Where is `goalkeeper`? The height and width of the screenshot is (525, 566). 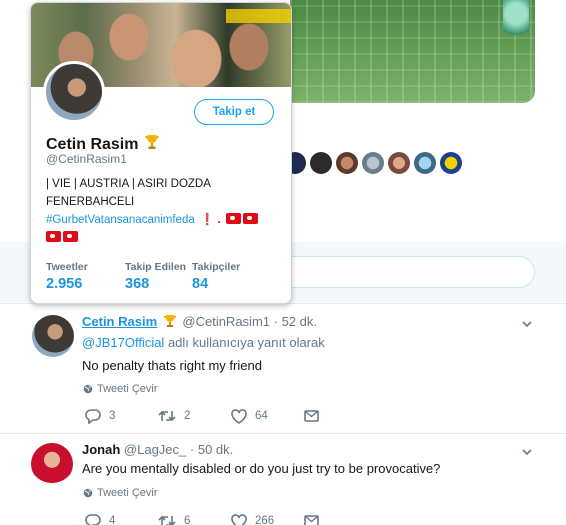
goalkeeper is located at coordinates (516, 23).